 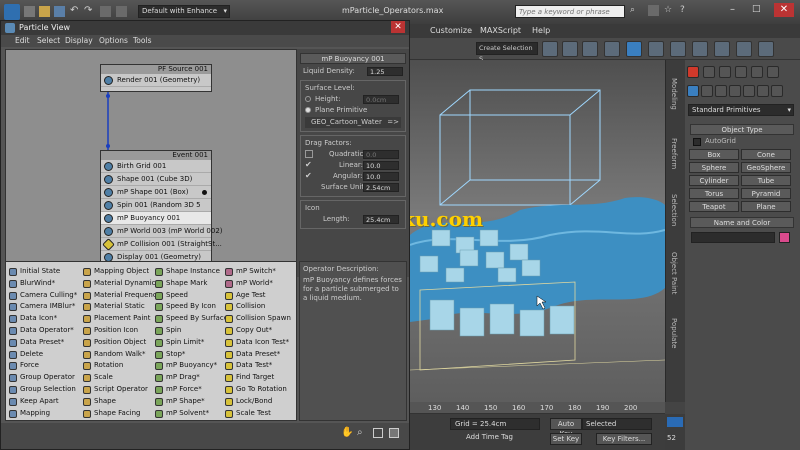 What do you see at coordinates (714, 193) in the screenshot?
I see `torus-button: Torus` at bounding box center [714, 193].